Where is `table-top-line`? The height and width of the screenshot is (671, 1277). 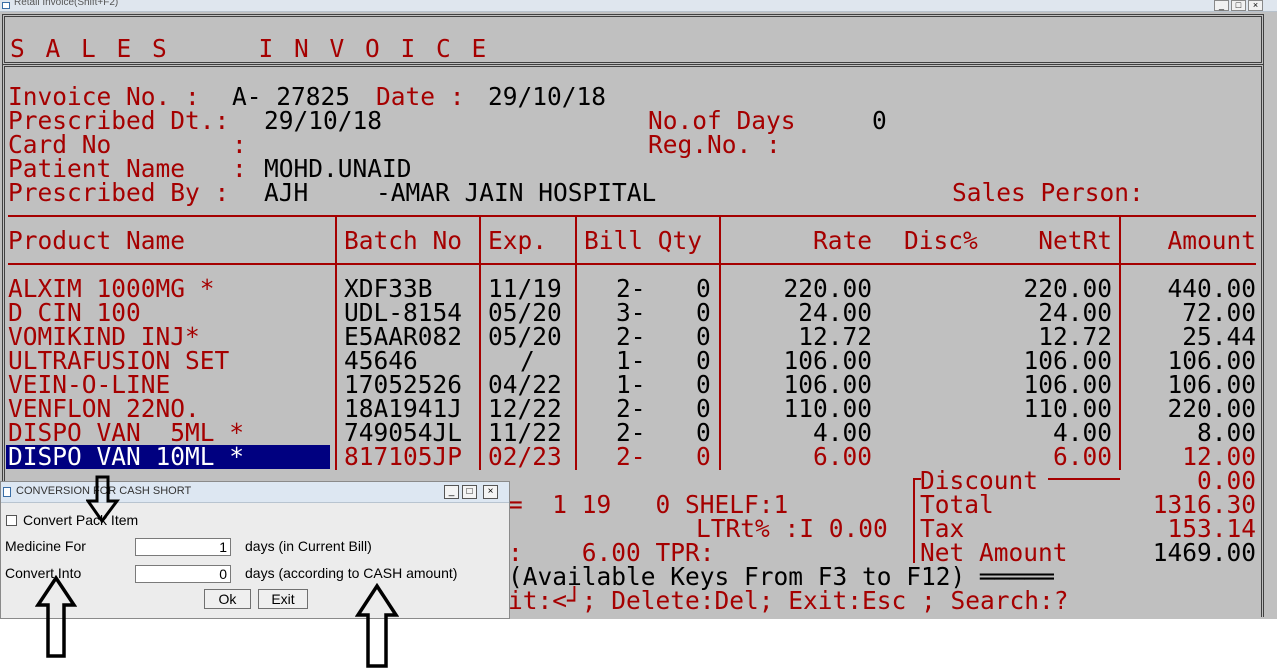
table-top-line is located at coordinates (632, 216).